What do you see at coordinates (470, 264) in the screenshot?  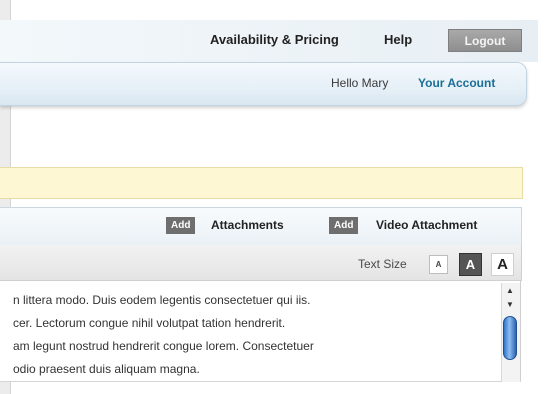 I see `text-size-medium-button: A` at bounding box center [470, 264].